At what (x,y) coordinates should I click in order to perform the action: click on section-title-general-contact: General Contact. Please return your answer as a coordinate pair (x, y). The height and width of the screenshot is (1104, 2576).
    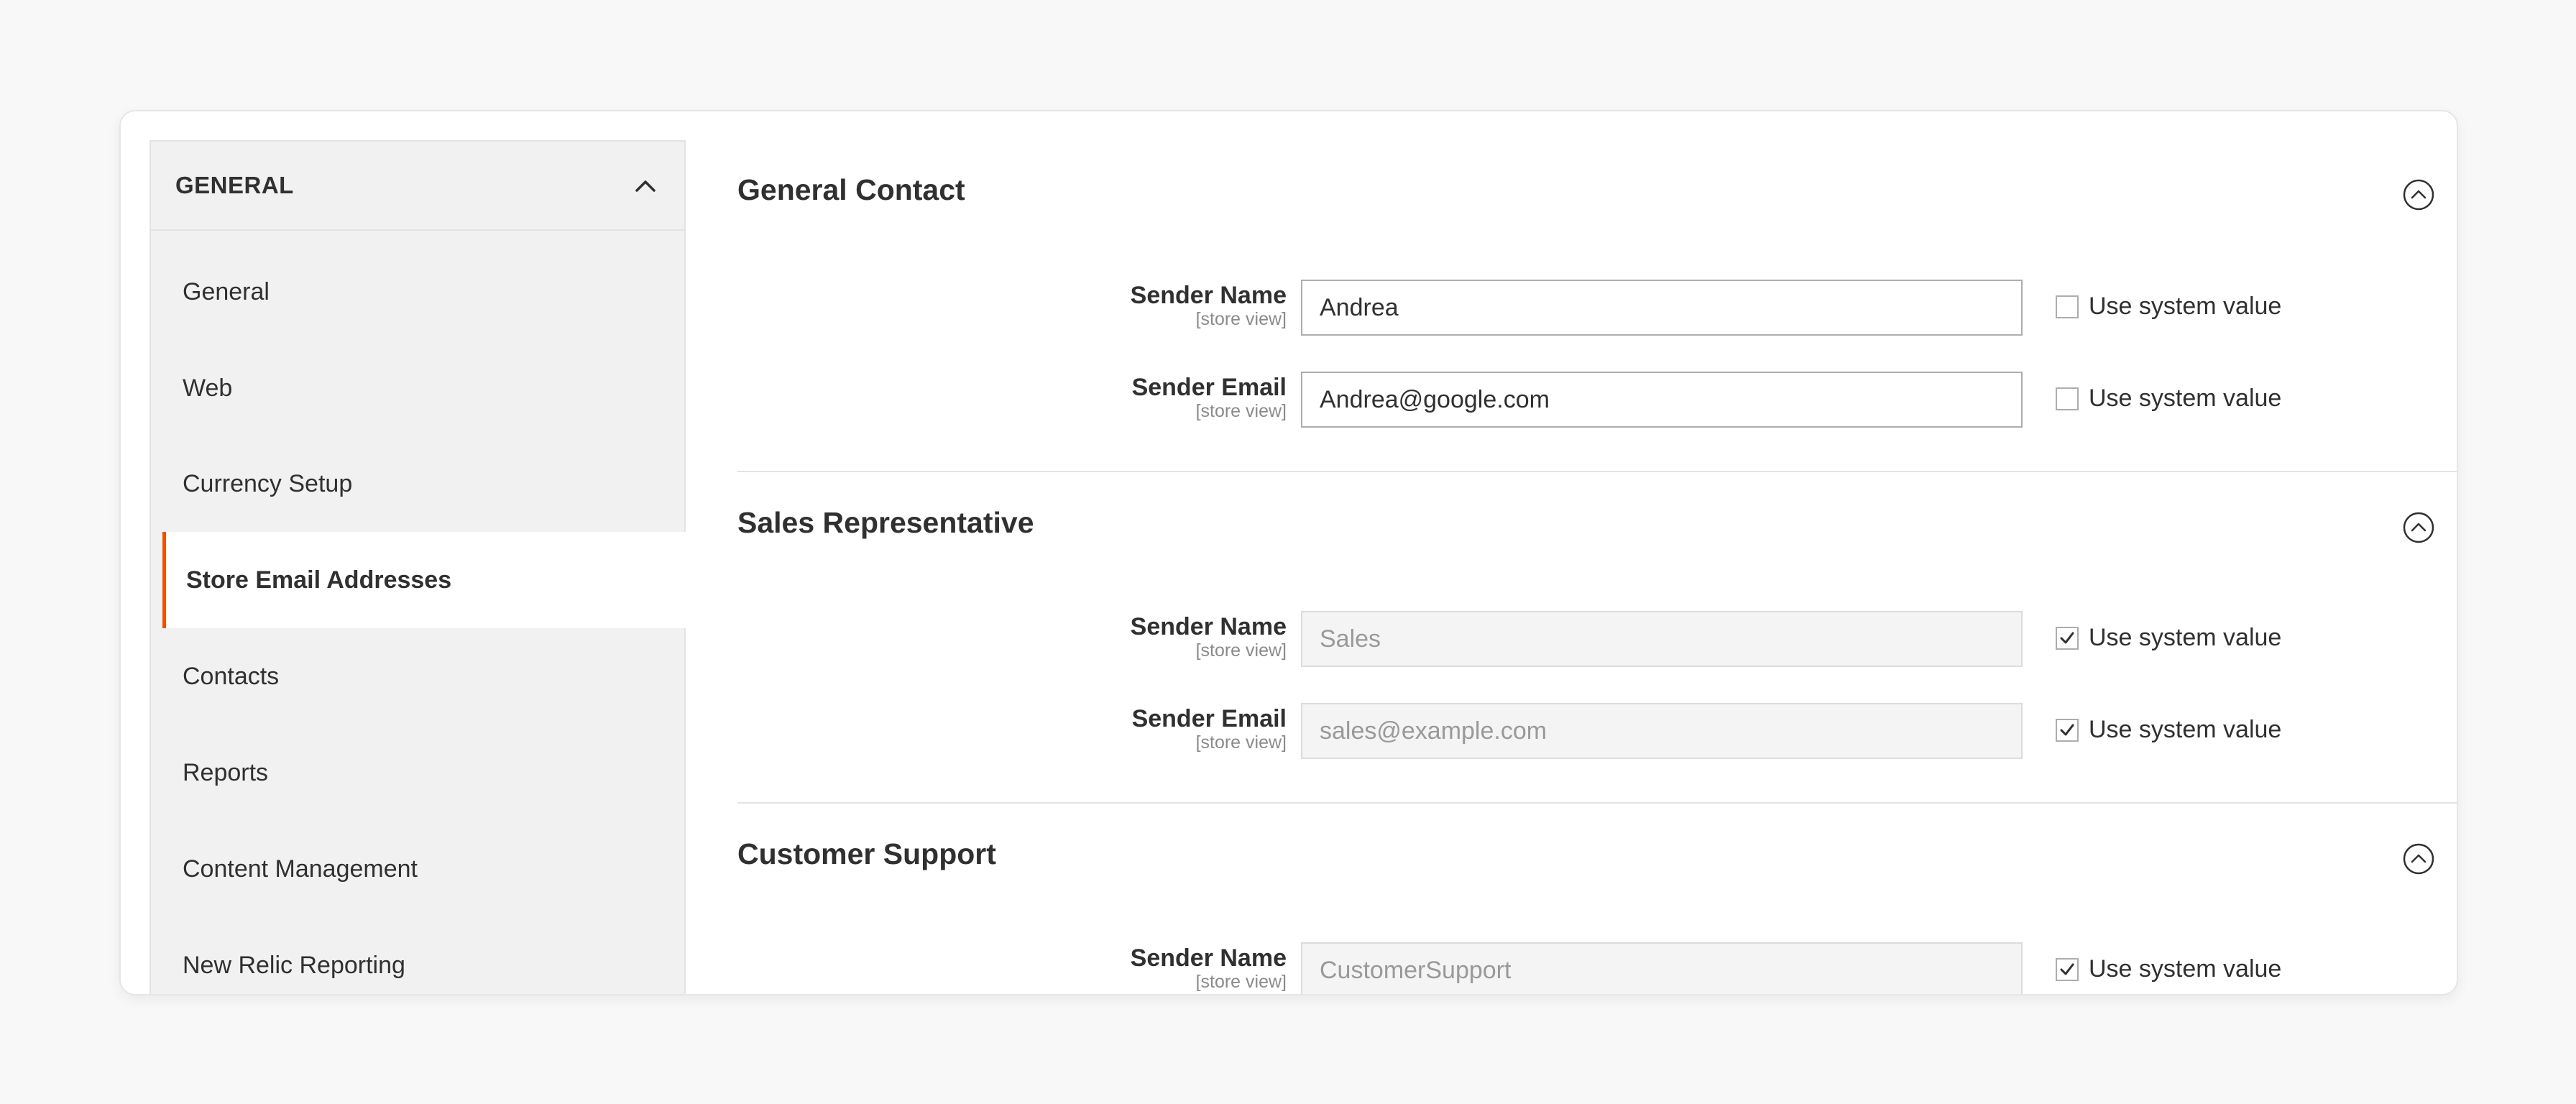
    Looking at the image, I should click on (851, 190).